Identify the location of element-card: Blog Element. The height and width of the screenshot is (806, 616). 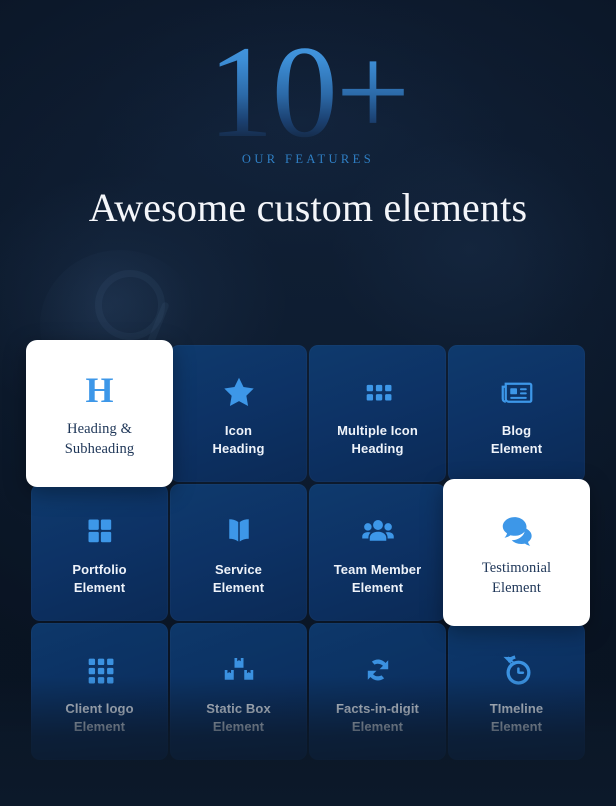
(516, 413).